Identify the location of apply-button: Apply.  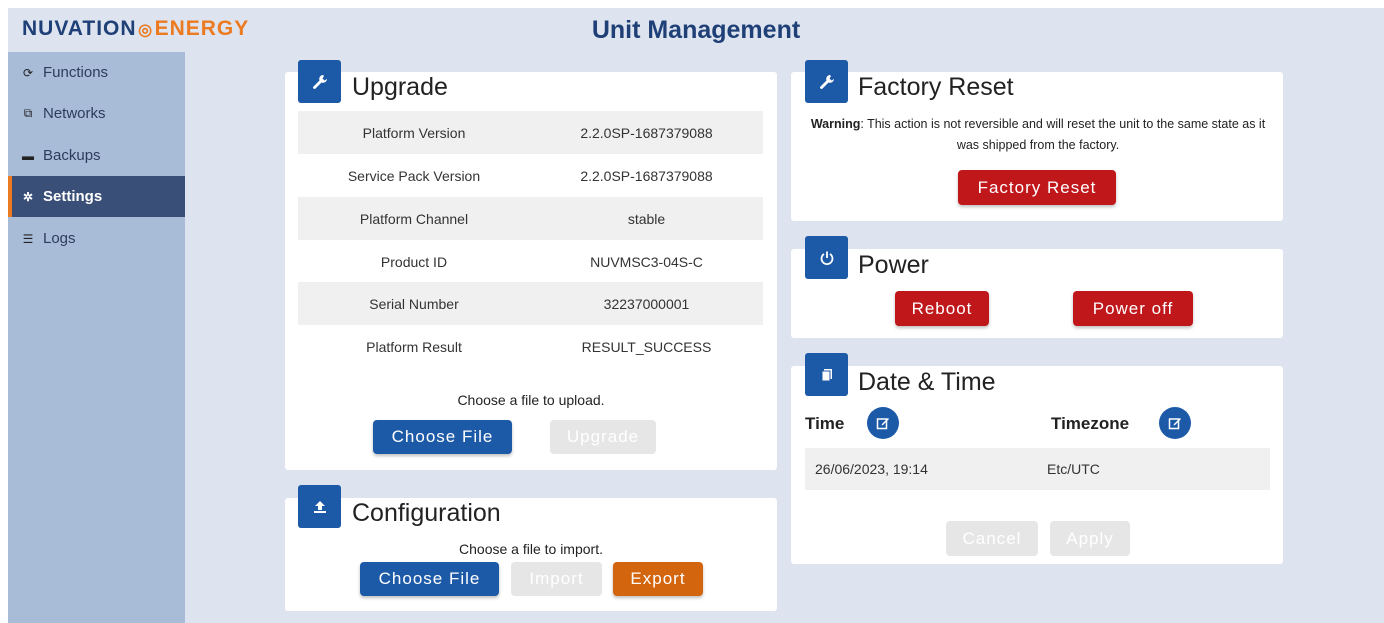
(1090, 538).